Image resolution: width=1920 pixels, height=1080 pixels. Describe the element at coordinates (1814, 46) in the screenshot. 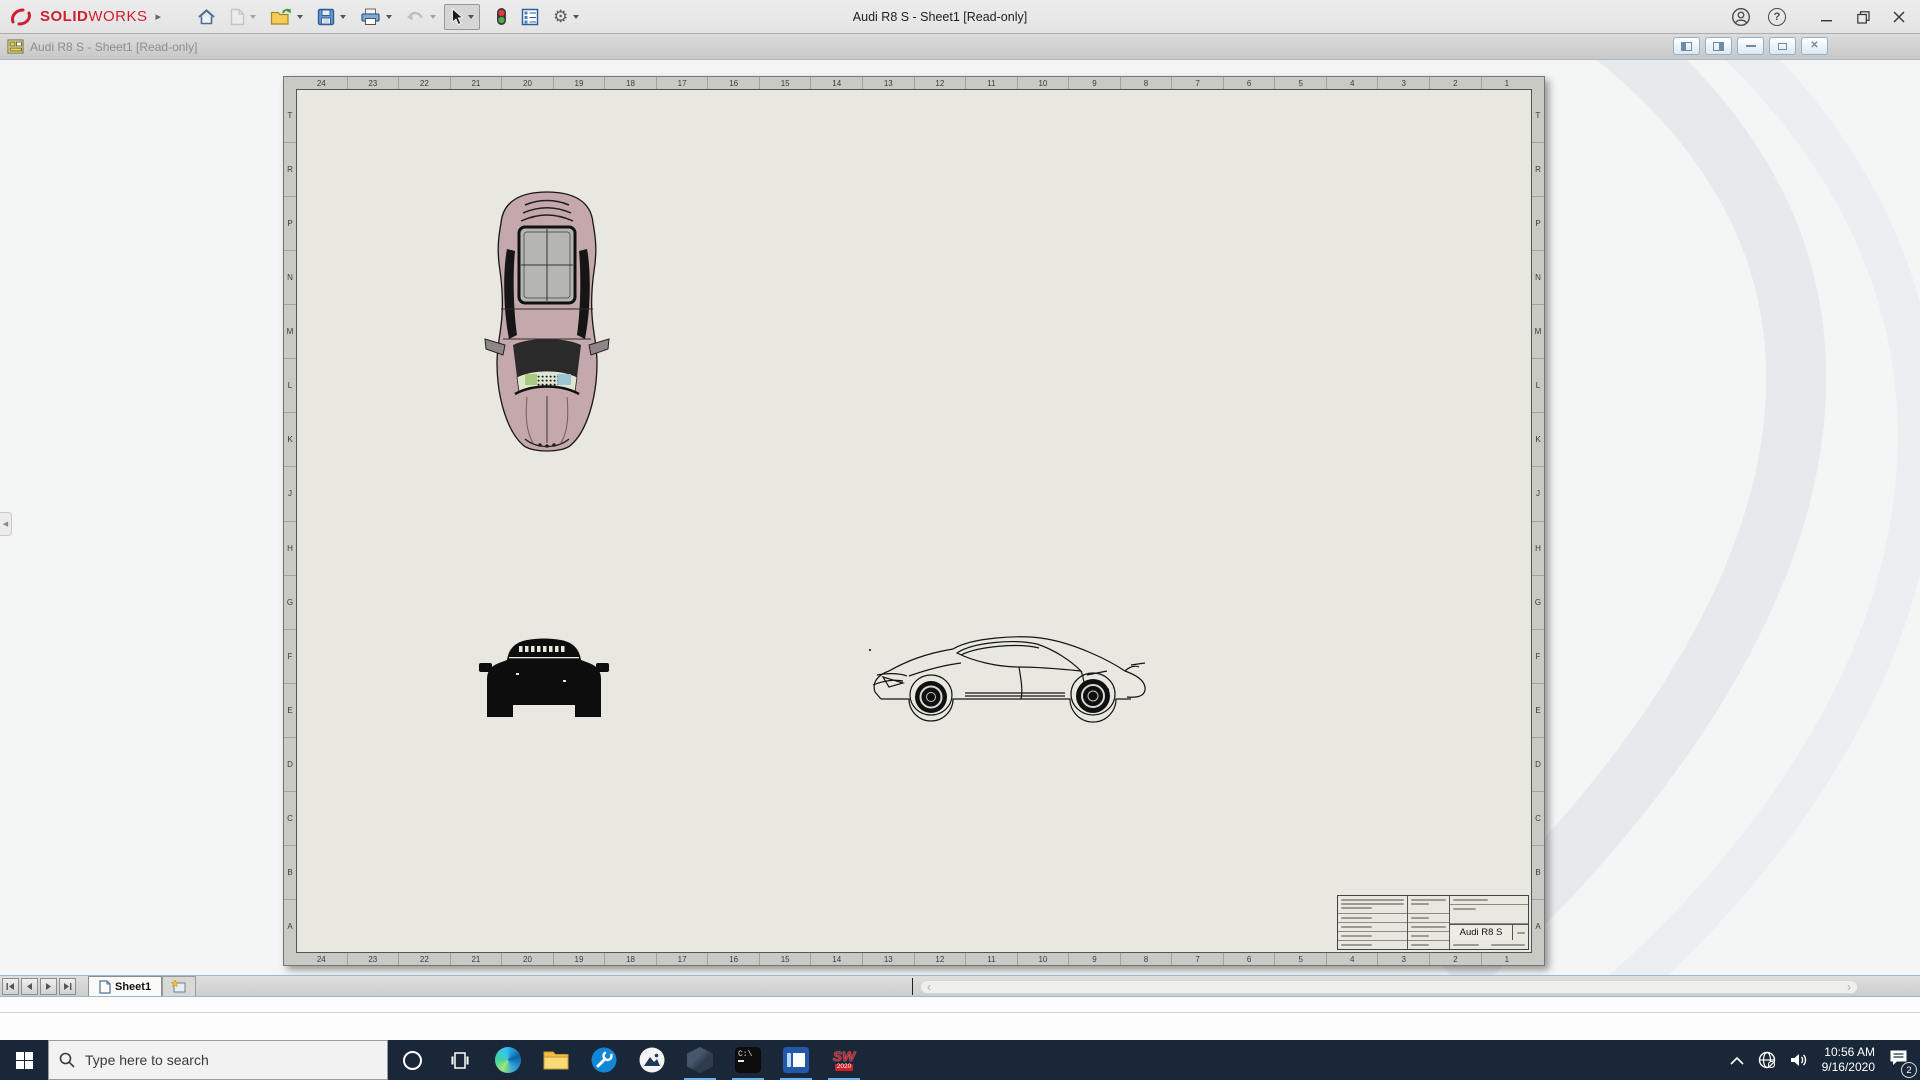

I see `doc-close-button: ✕` at that location.